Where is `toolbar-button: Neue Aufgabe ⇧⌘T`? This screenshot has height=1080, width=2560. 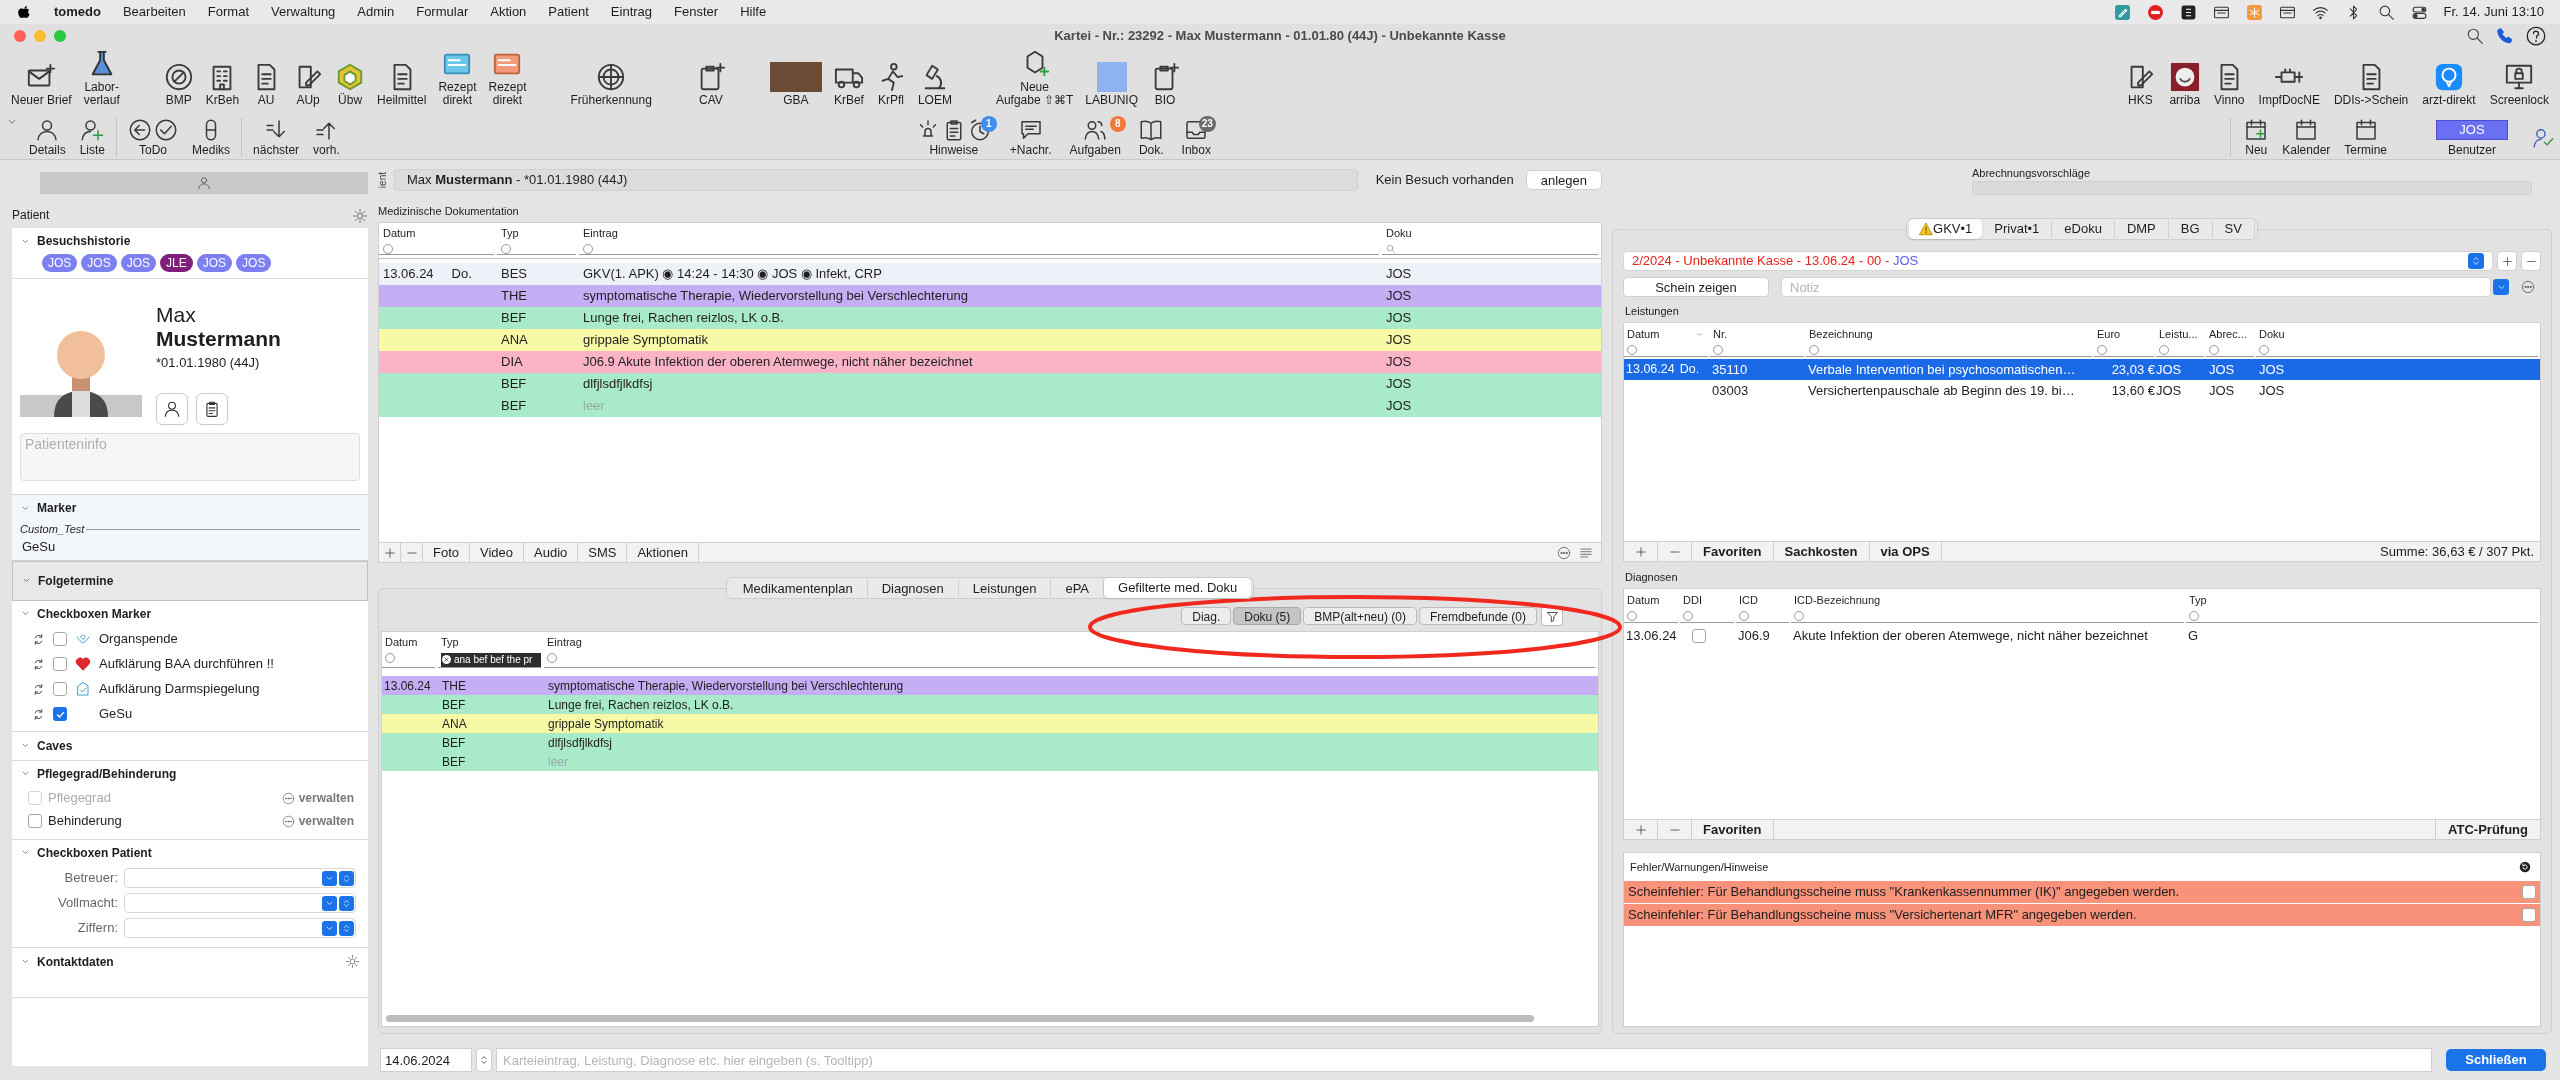 toolbar-button: Neue Aufgabe ⇧⌘T is located at coordinates (1034, 78).